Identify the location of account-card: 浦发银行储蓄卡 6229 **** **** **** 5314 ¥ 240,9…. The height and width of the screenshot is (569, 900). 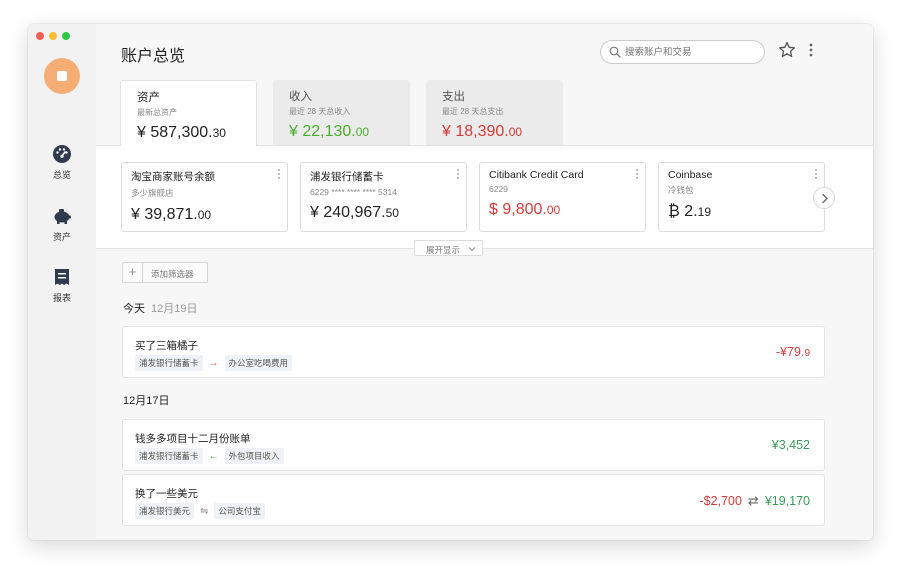
(383, 197).